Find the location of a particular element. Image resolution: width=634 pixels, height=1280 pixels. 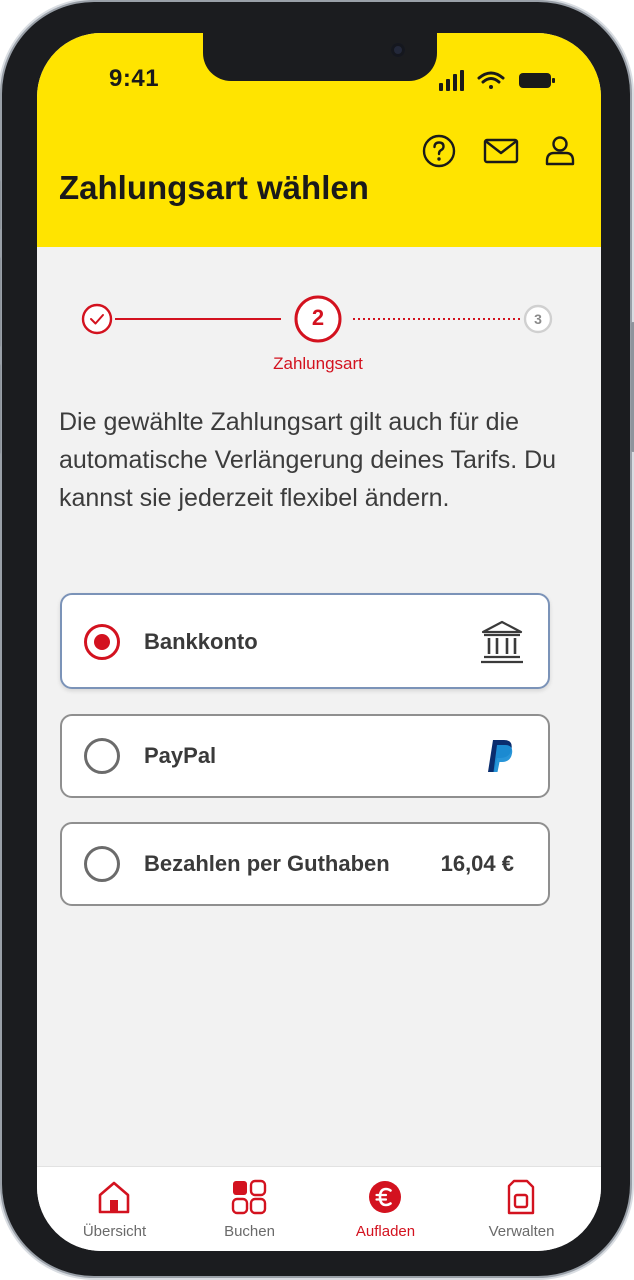

tab-label: Aufladen is located at coordinates (385, 1231).